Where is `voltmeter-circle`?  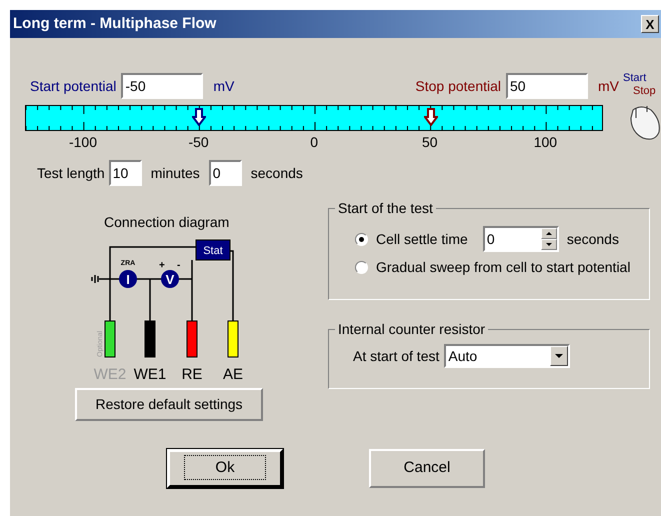
voltmeter-circle is located at coordinates (170, 279).